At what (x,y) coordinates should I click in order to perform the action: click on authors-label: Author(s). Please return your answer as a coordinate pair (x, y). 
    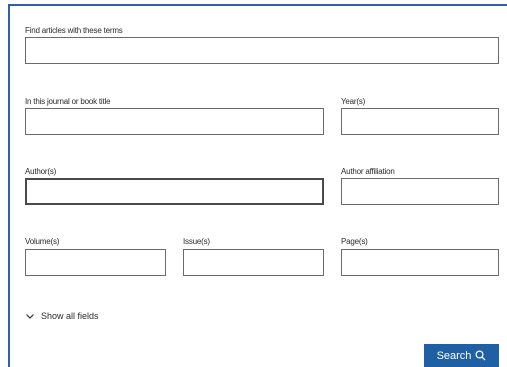
    Looking at the image, I should click on (41, 171).